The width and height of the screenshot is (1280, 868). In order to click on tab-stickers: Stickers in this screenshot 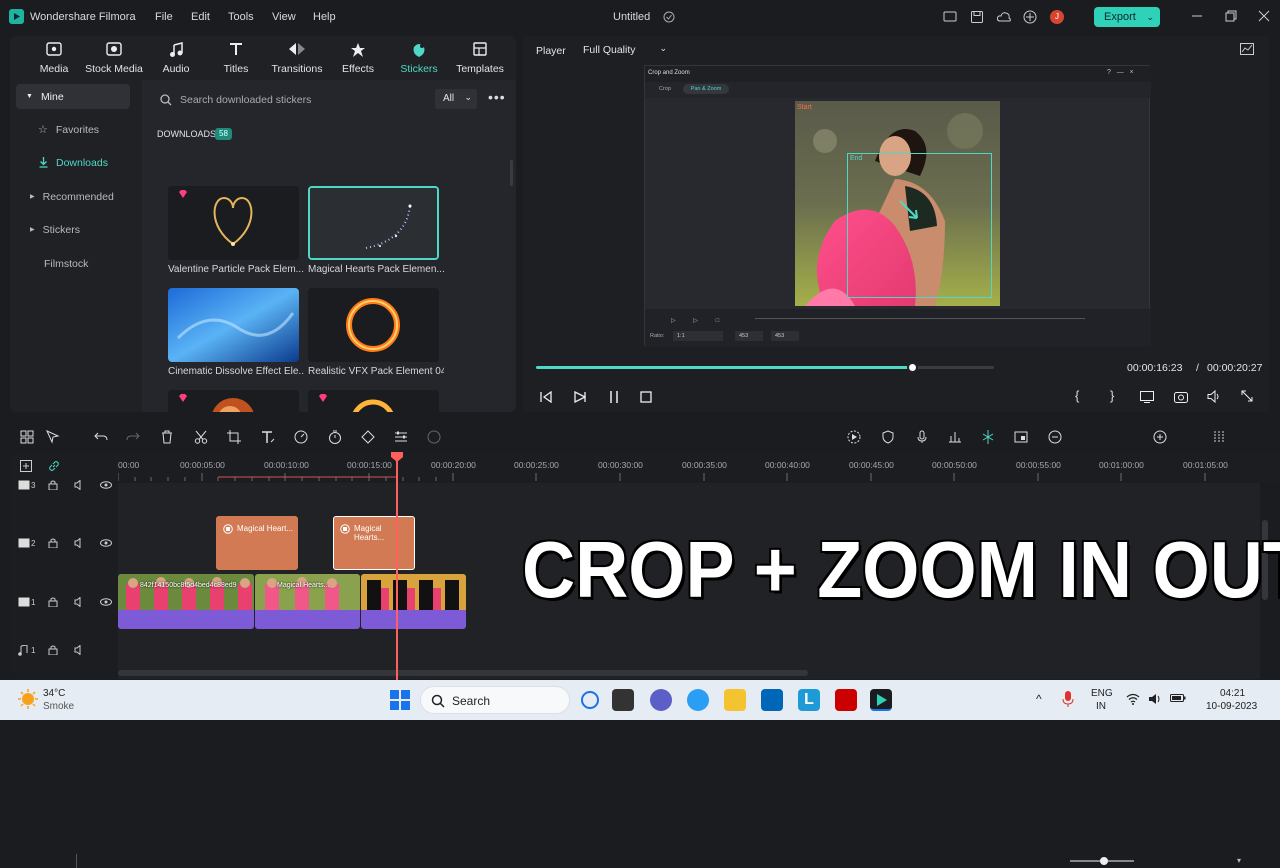, I will do `click(419, 58)`.